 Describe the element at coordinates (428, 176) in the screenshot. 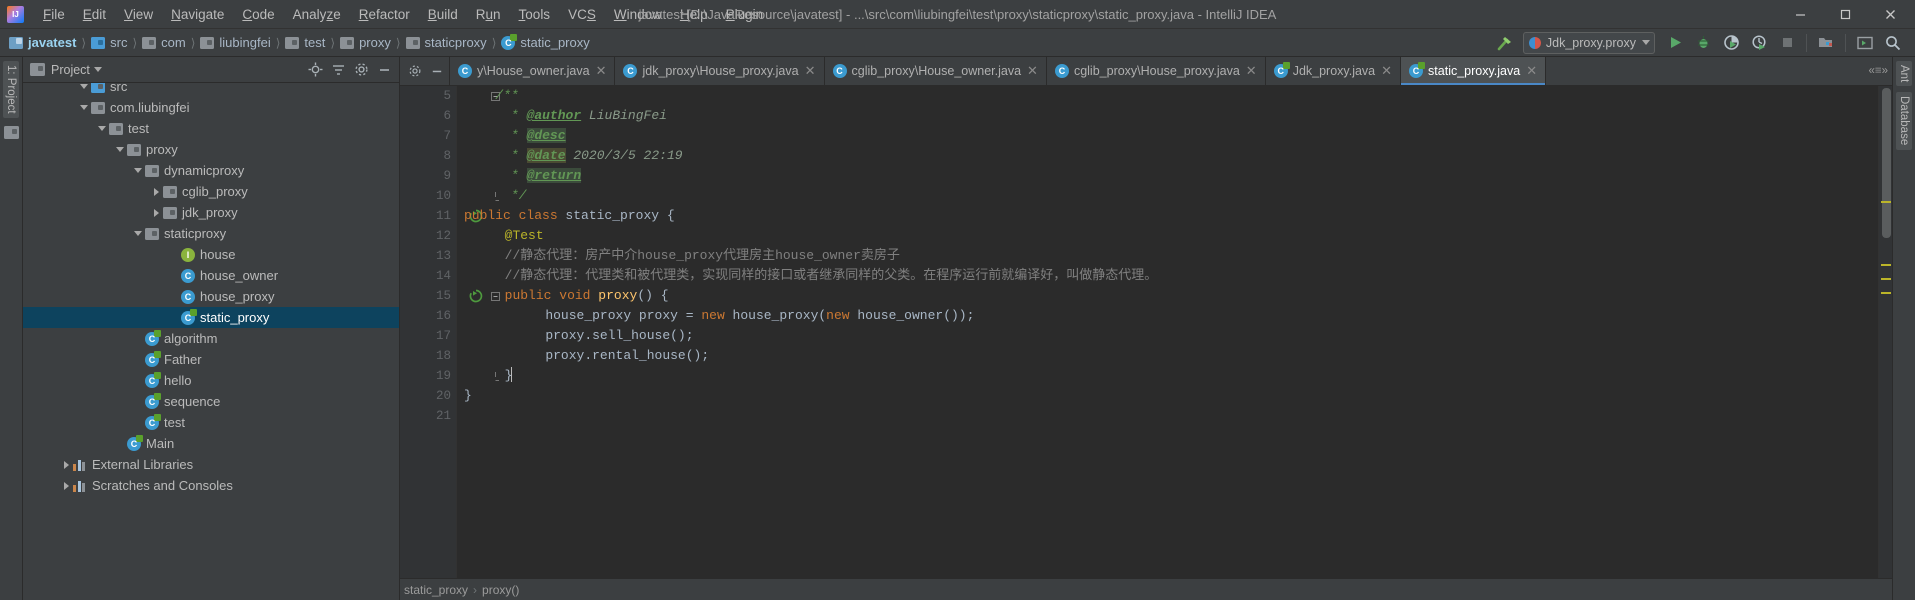

I see `gutter-line: 9` at that location.